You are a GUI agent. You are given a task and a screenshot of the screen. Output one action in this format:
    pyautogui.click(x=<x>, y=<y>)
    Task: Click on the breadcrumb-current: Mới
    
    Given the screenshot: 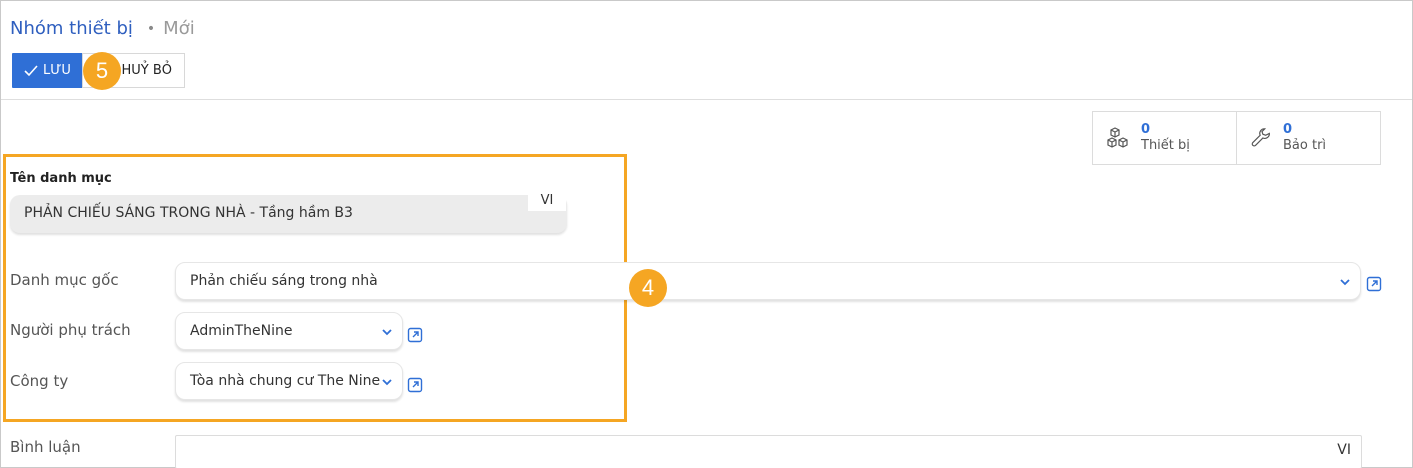 What is the action you would take?
    pyautogui.click(x=179, y=28)
    